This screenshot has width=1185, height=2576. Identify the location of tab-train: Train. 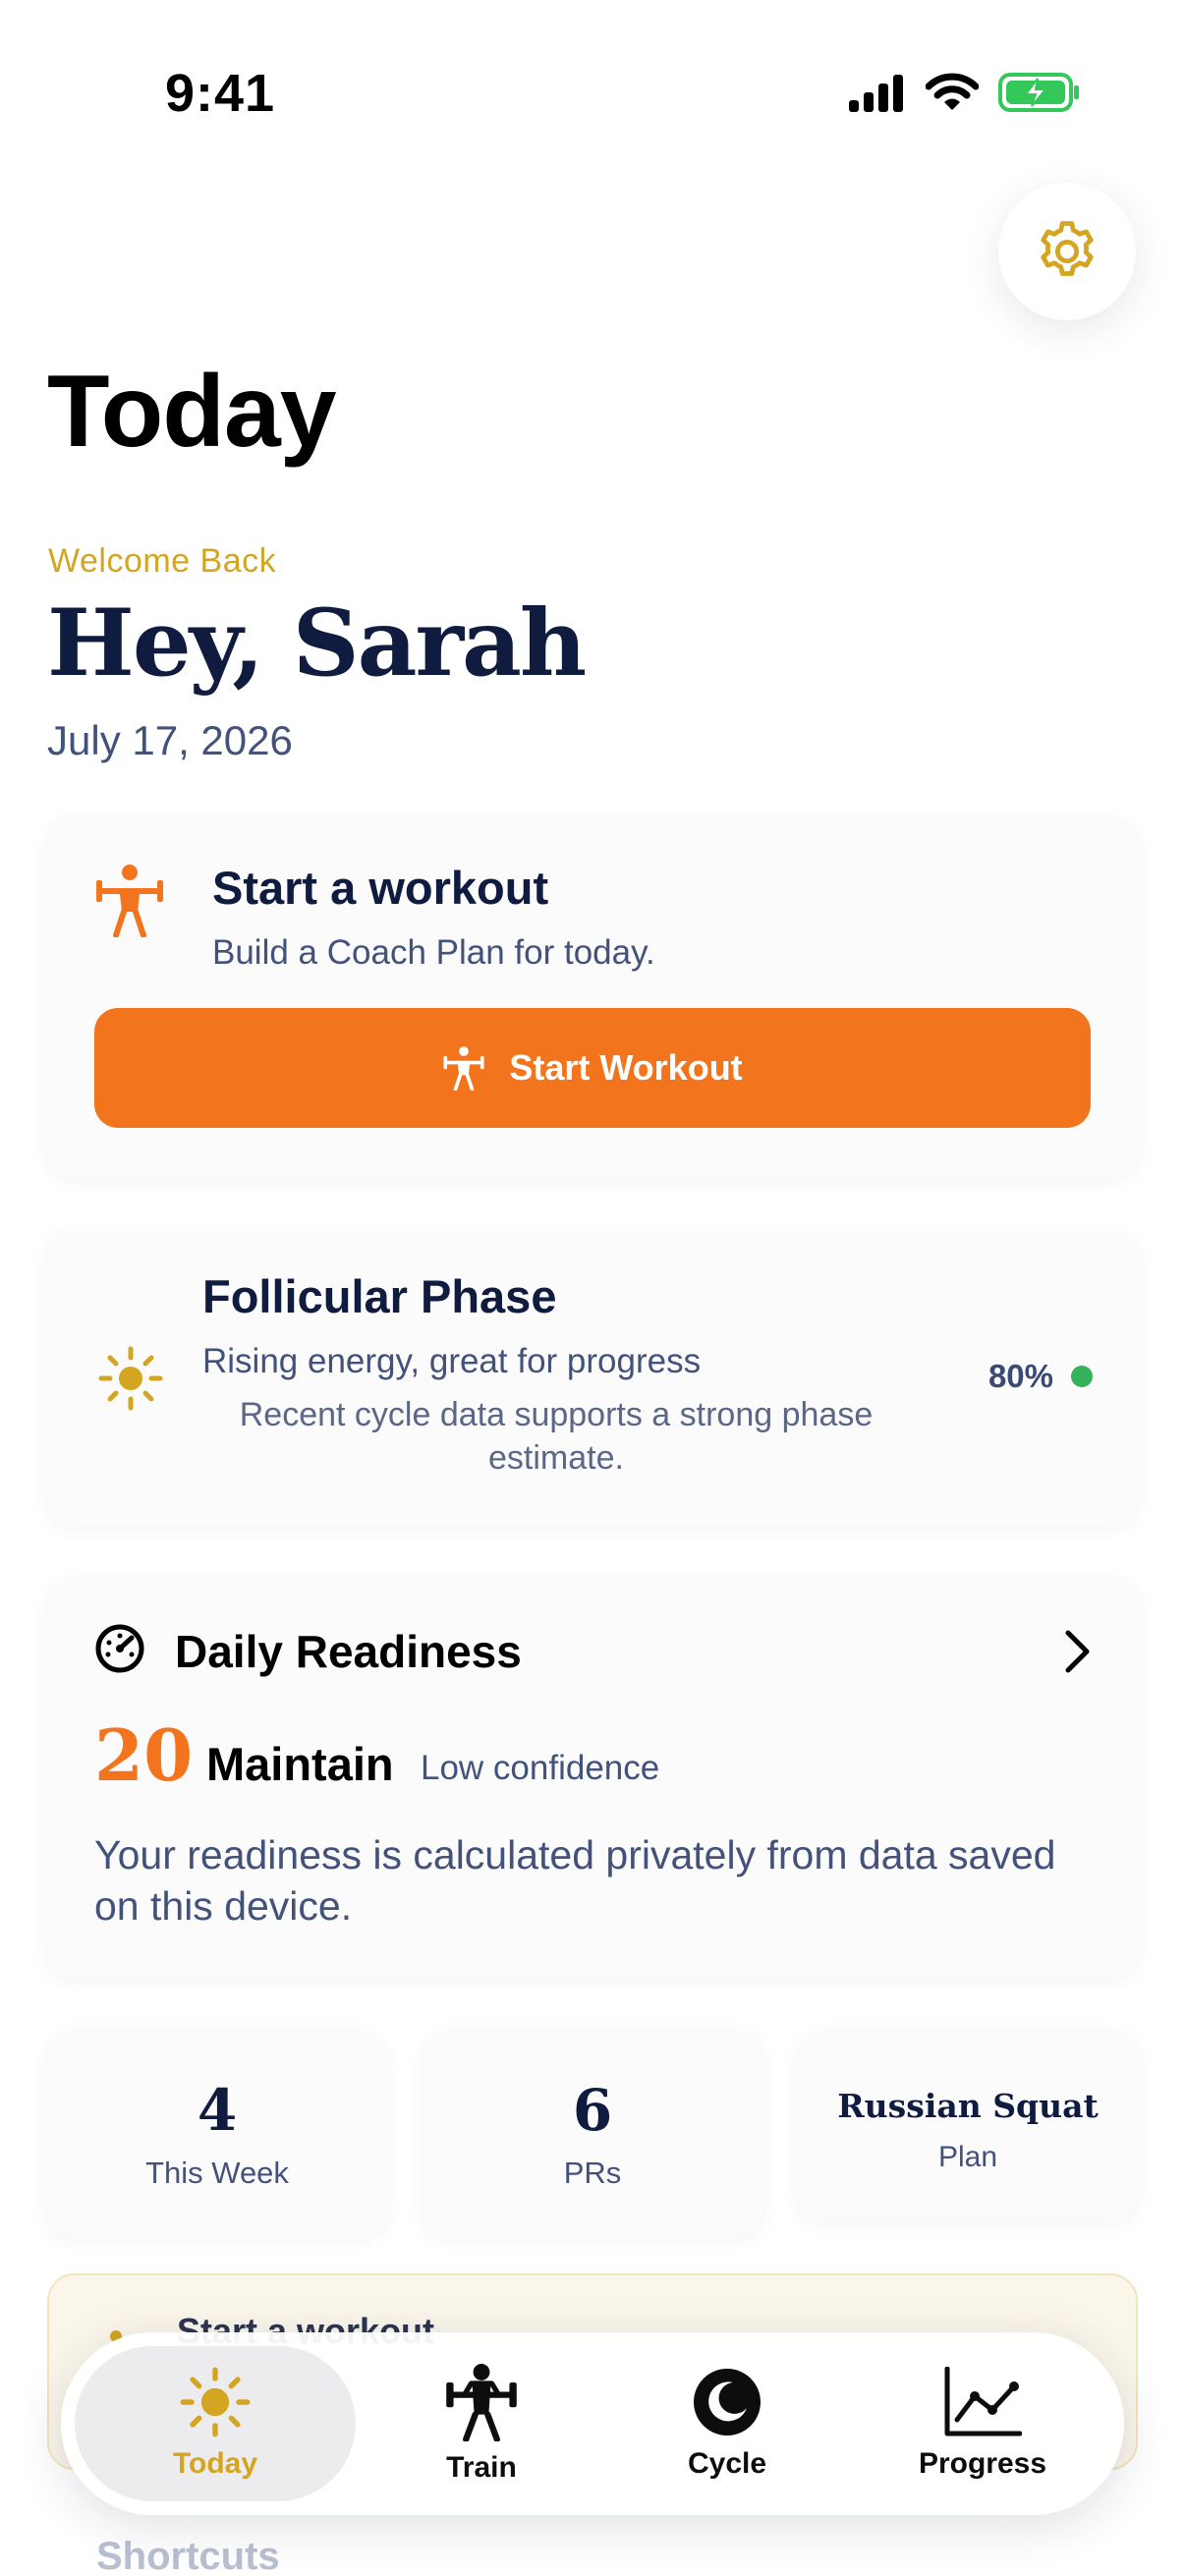
(482, 2423).